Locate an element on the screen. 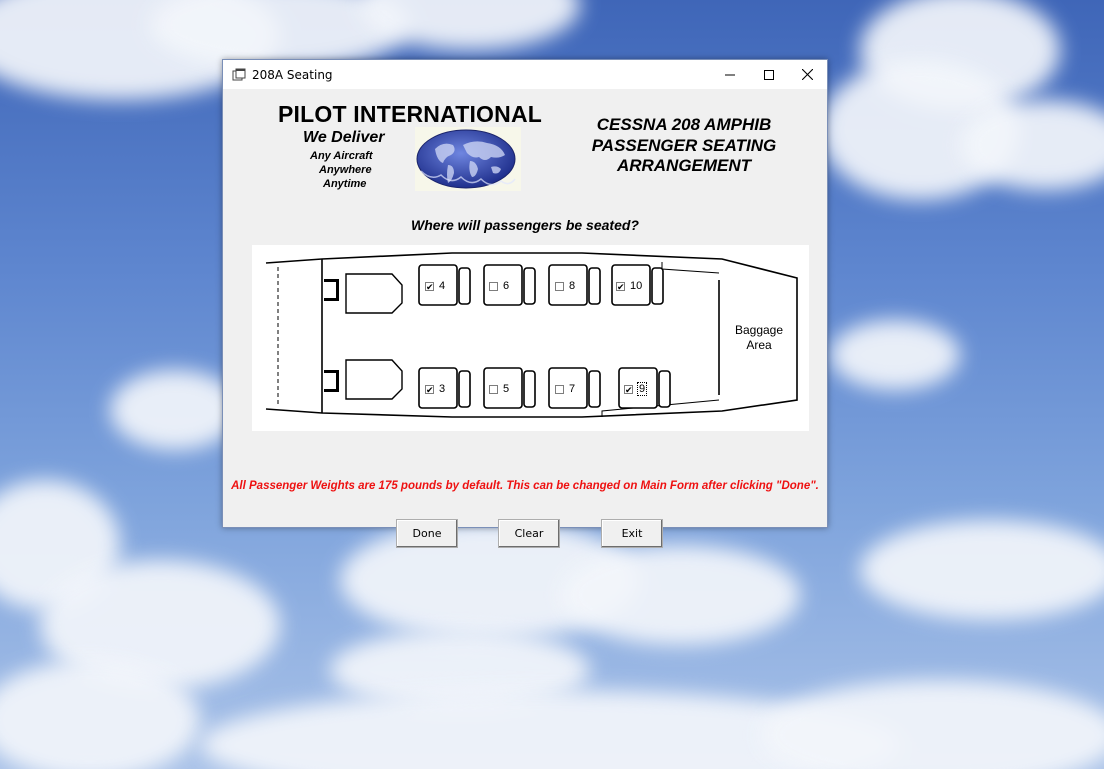 Image resolution: width=1104 pixels, height=769 pixels. aircraft-title-line-1: CESSNA 208 AMPHIB is located at coordinates (684, 124).